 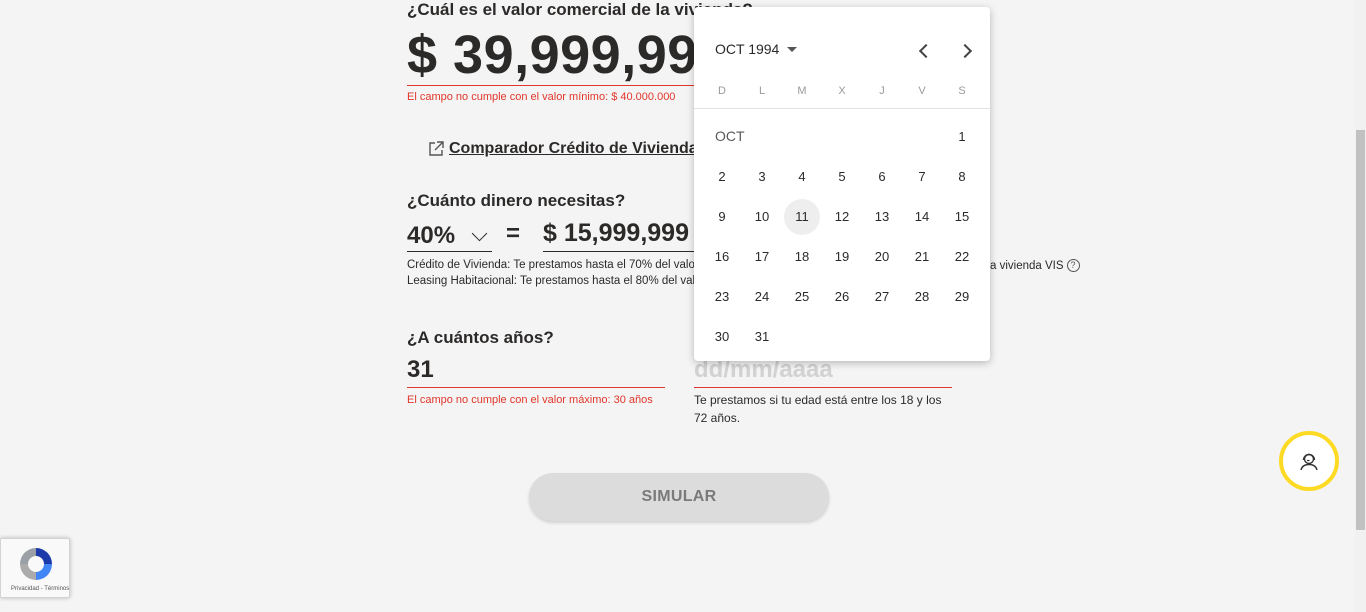 I want to click on calendar-day: 19, so click(x=842, y=257).